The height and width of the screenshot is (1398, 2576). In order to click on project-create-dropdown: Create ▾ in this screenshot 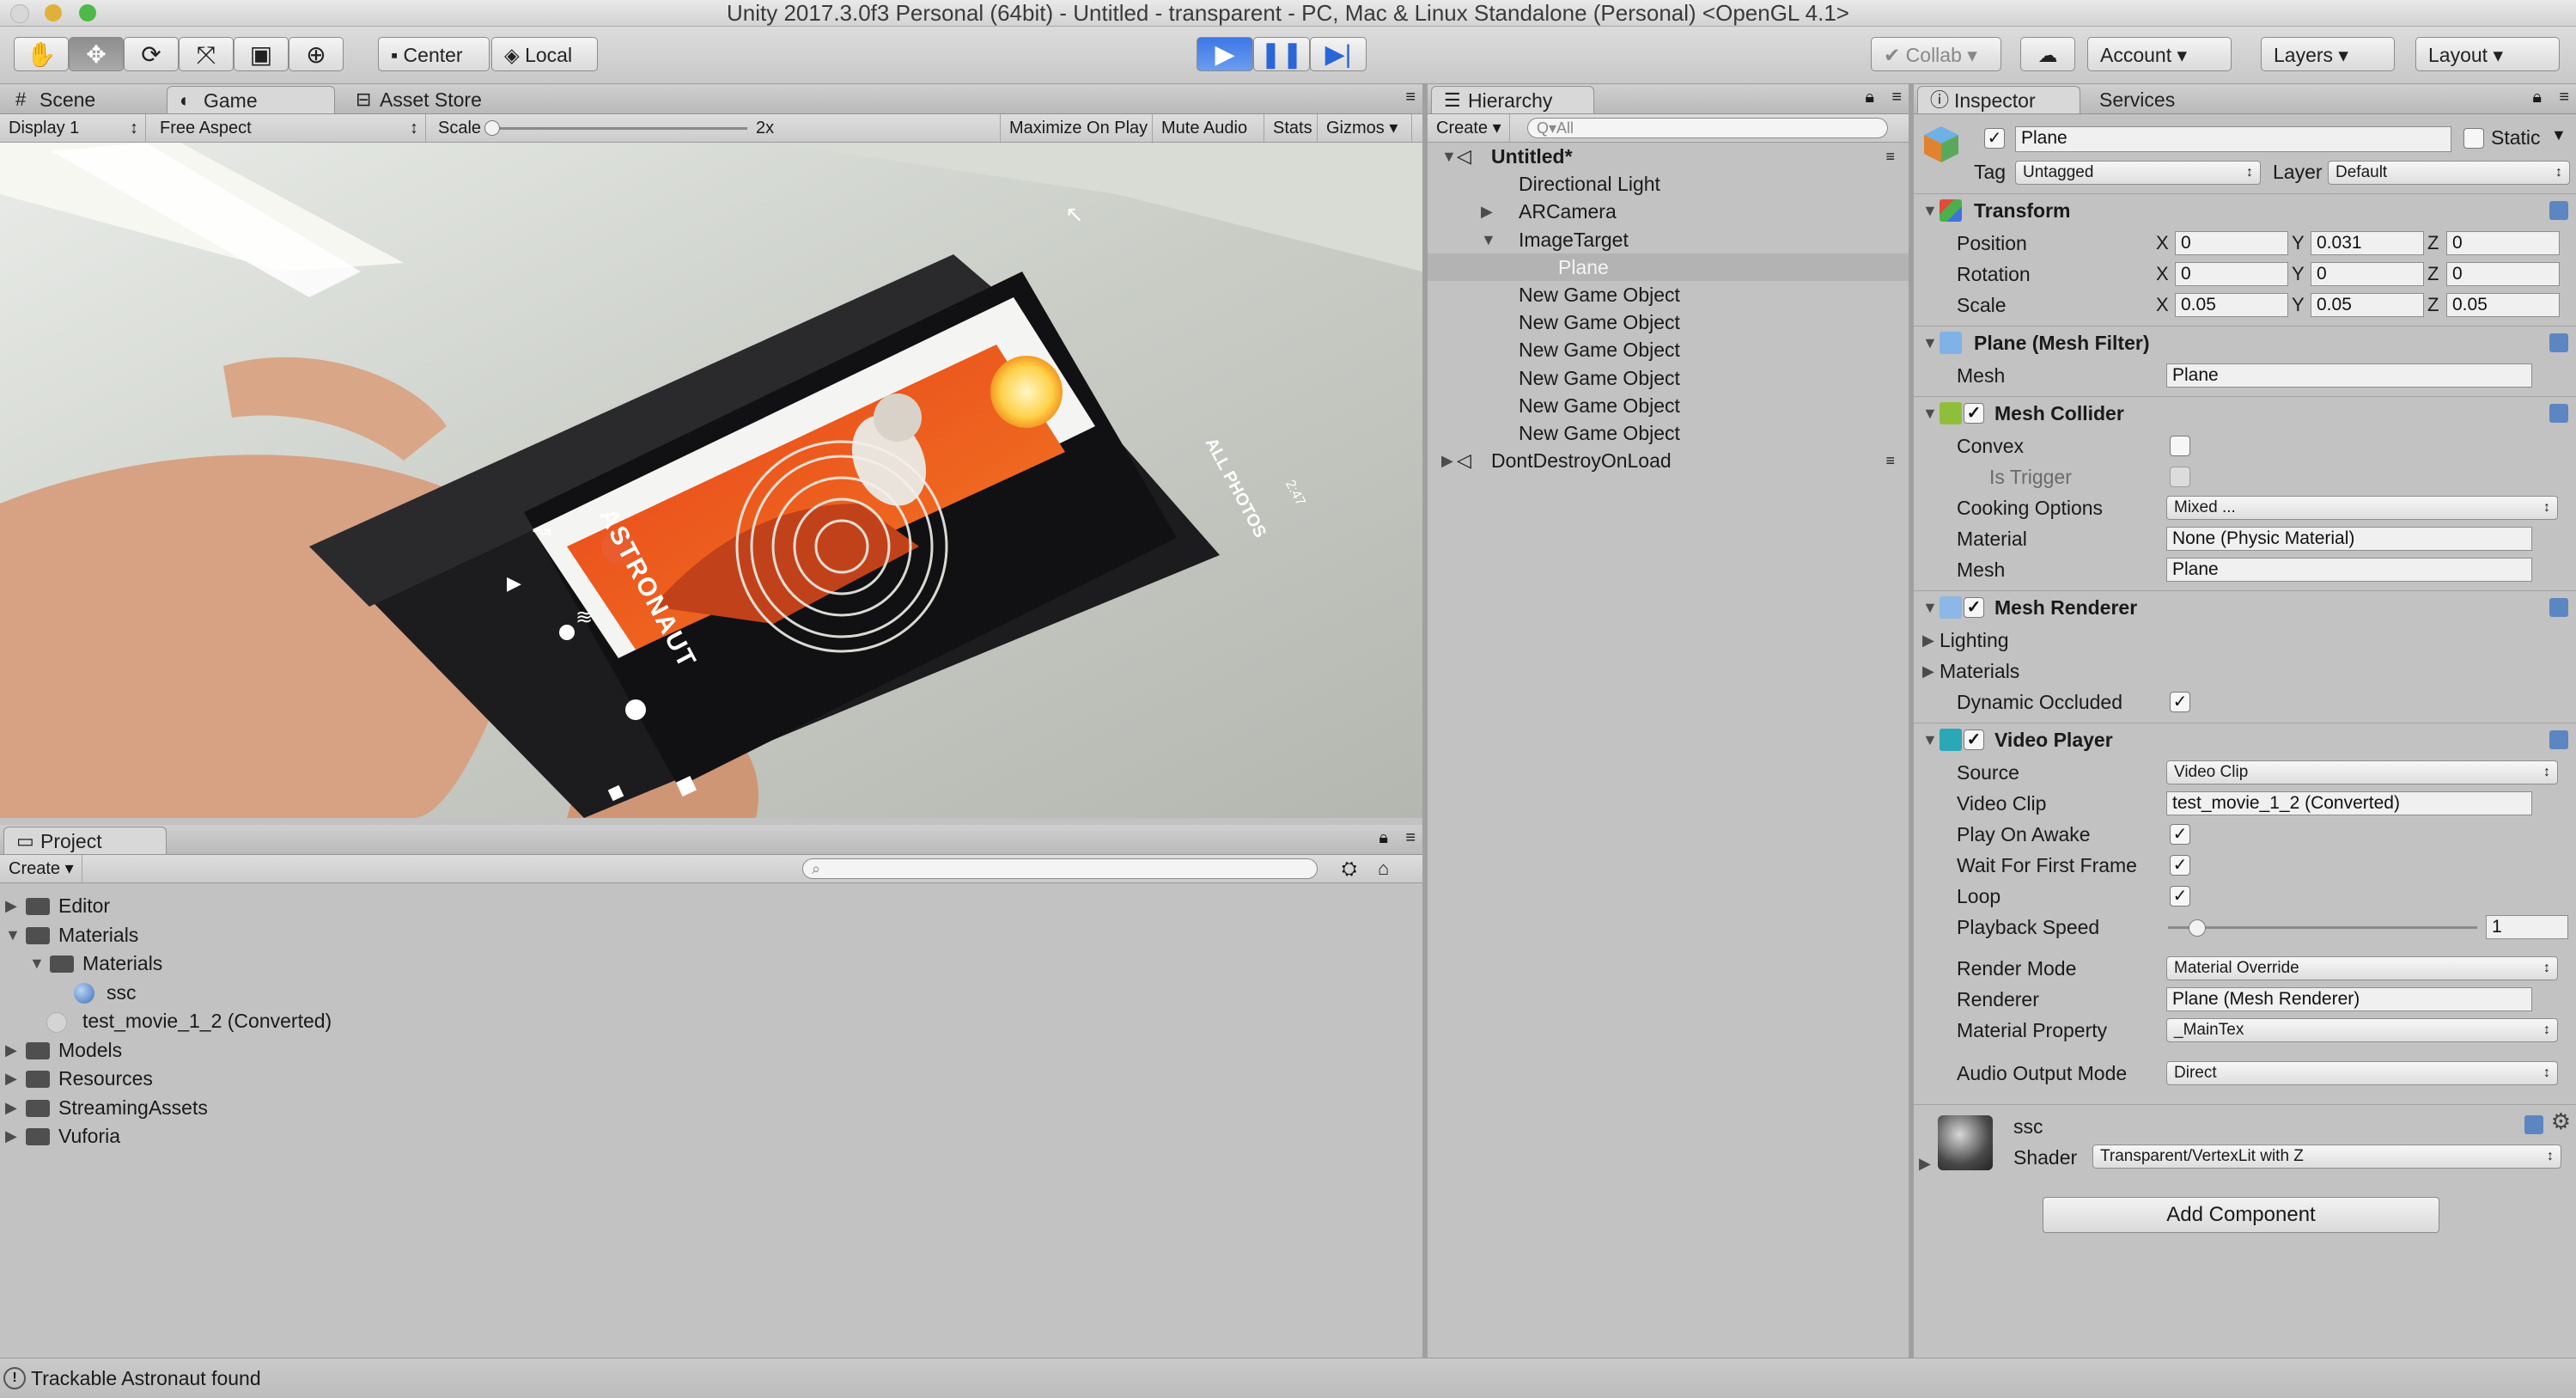, I will do `click(41, 868)`.